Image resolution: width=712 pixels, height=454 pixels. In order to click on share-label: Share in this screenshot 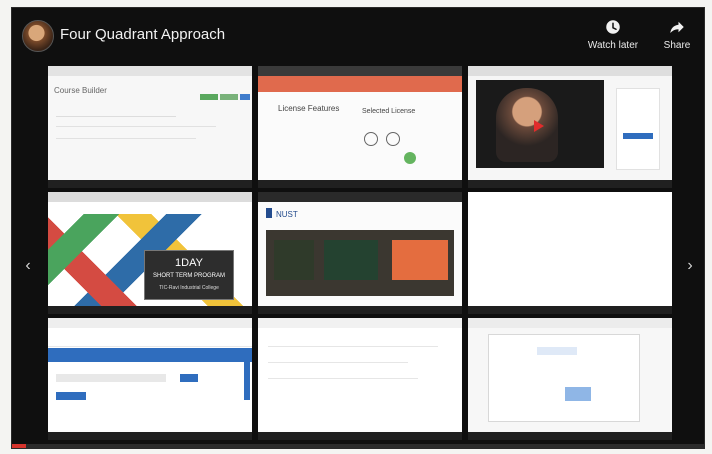, I will do `click(677, 45)`.